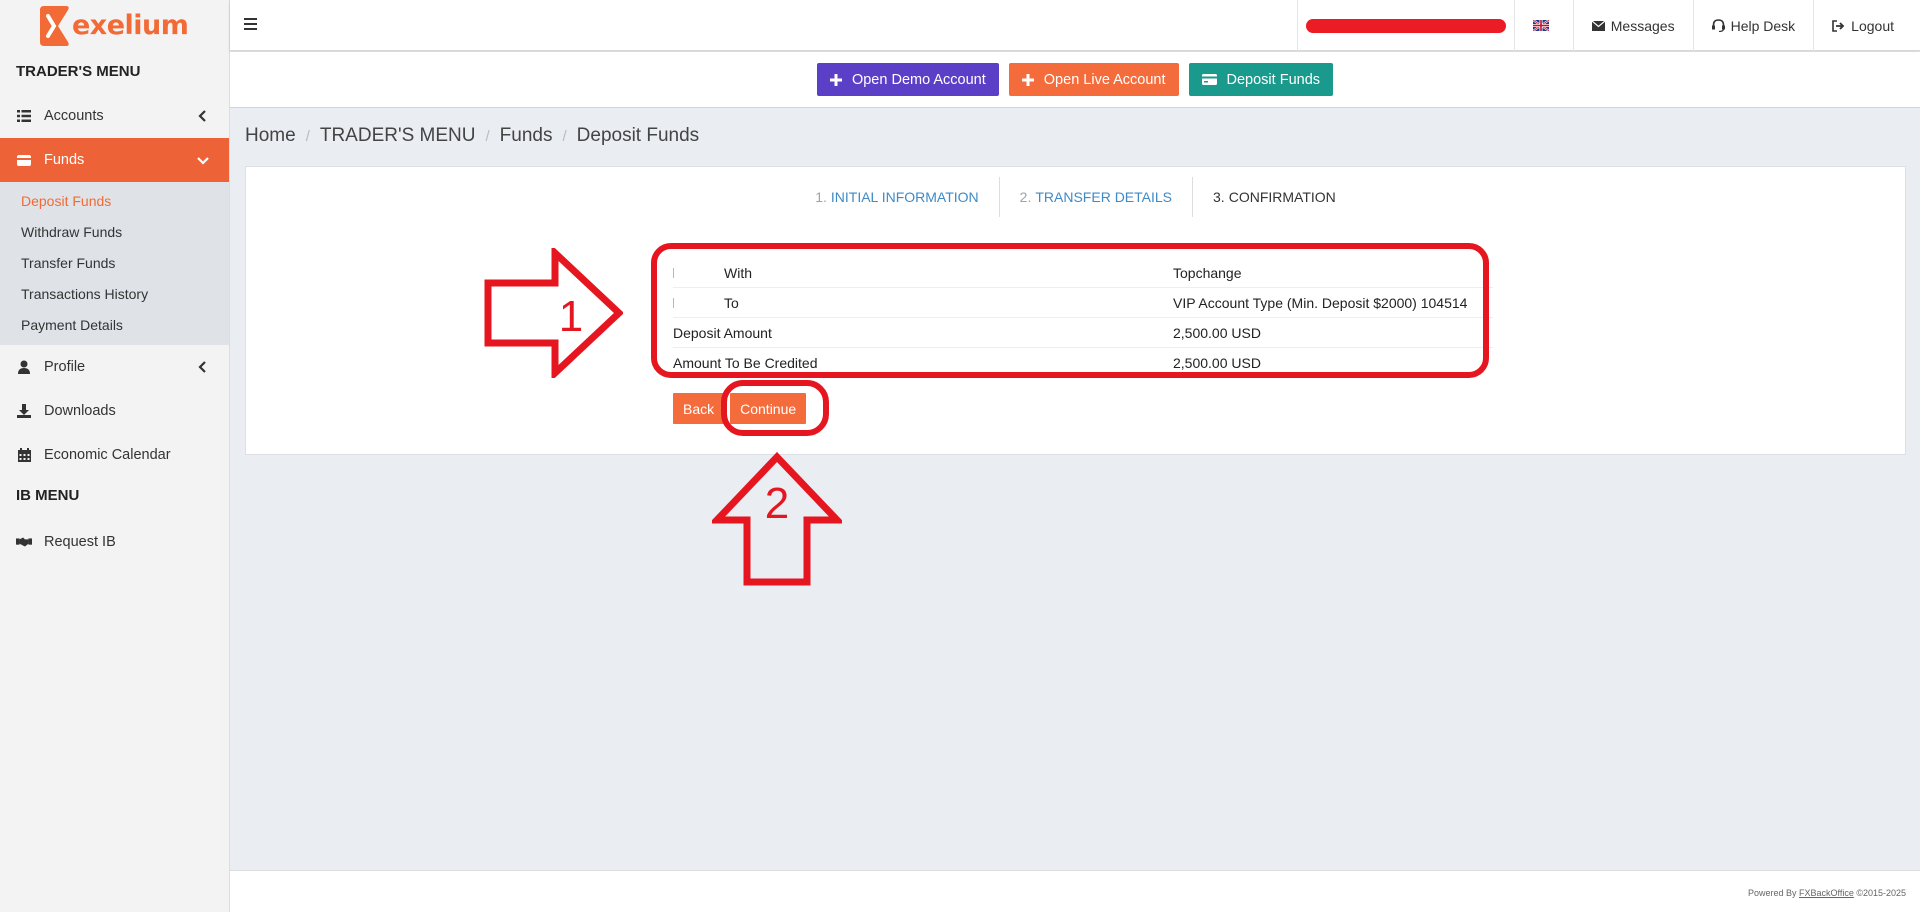  Describe the element at coordinates (1273, 79) in the screenshot. I see `deposit-funds-label: Deposit Funds` at that location.